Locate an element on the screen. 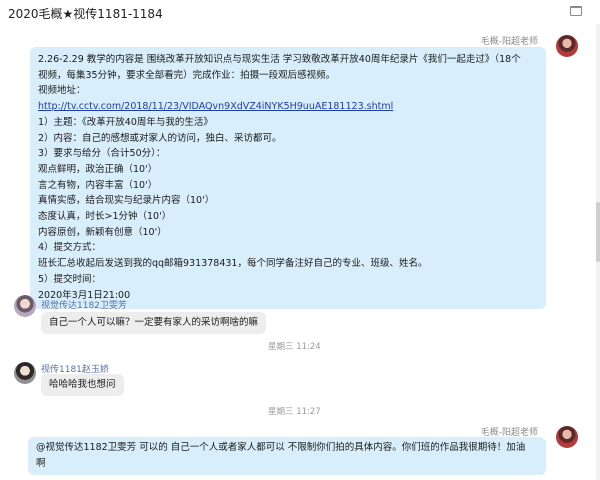  message-line: 啊 is located at coordinates (41, 463).